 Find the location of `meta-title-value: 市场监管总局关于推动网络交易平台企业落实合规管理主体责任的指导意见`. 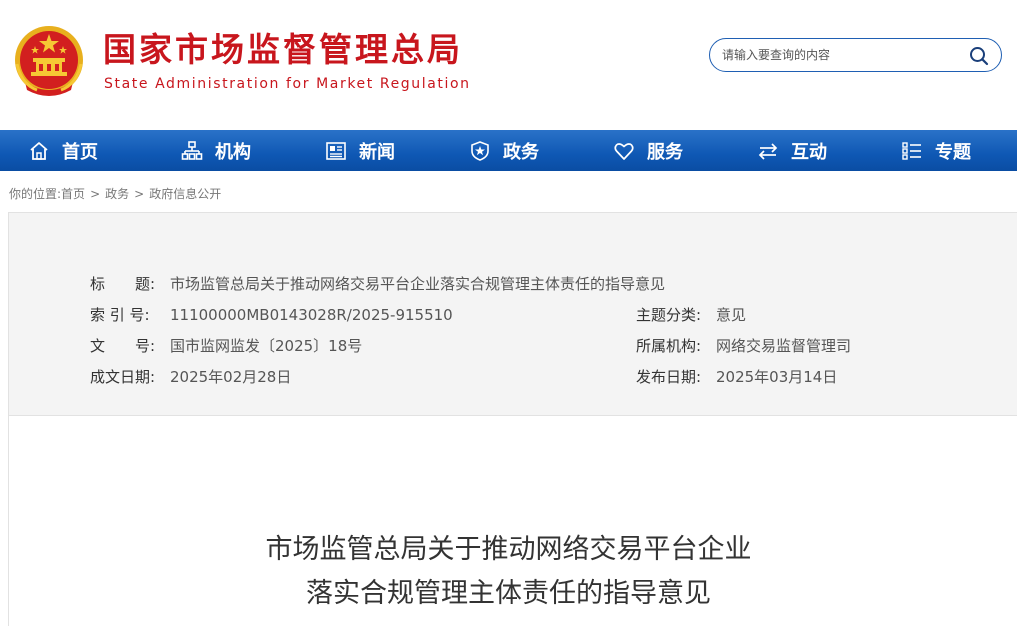

meta-title-value: 市场监管总局关于推动网络交易平台企业落实合规管理主体责任的指导意见 is located at coordinates (418, 284).